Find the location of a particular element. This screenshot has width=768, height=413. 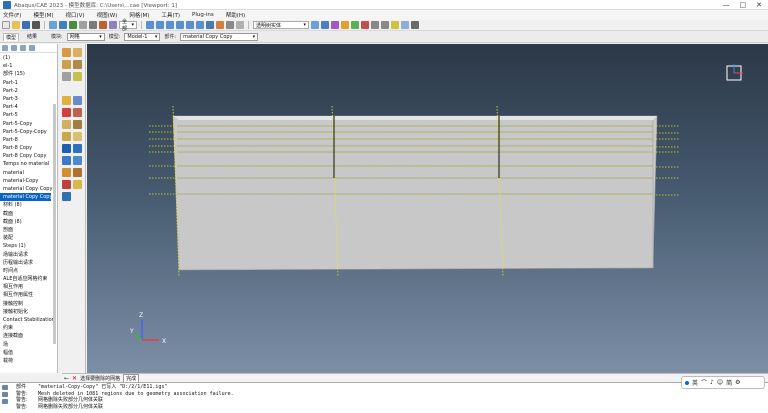

hidden-line-icon is located at coordinates (240, 25).